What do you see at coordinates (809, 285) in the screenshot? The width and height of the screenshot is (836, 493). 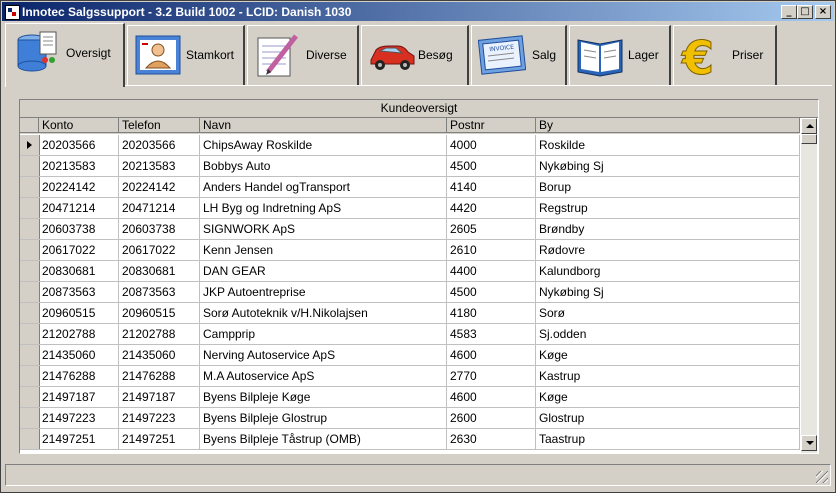 I see `vertical-scrollbar` at bounding box center [809, 285].